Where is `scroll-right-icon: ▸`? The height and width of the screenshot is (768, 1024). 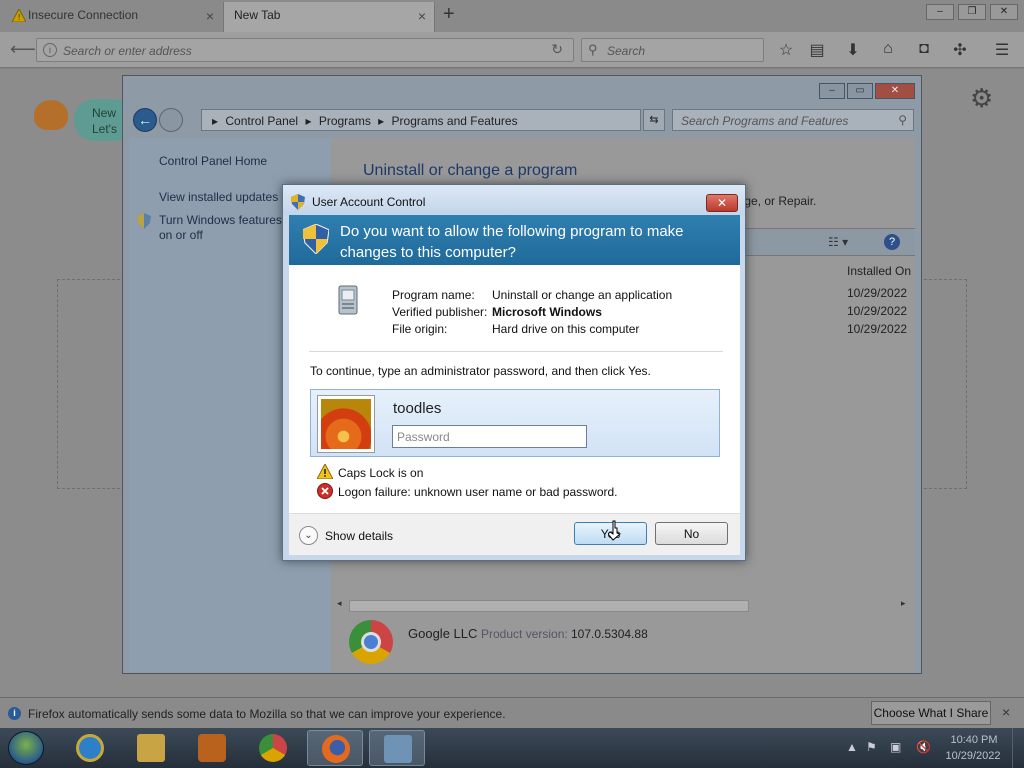 scroll-right-icon: ▸ is located at coordinates (903, 603).